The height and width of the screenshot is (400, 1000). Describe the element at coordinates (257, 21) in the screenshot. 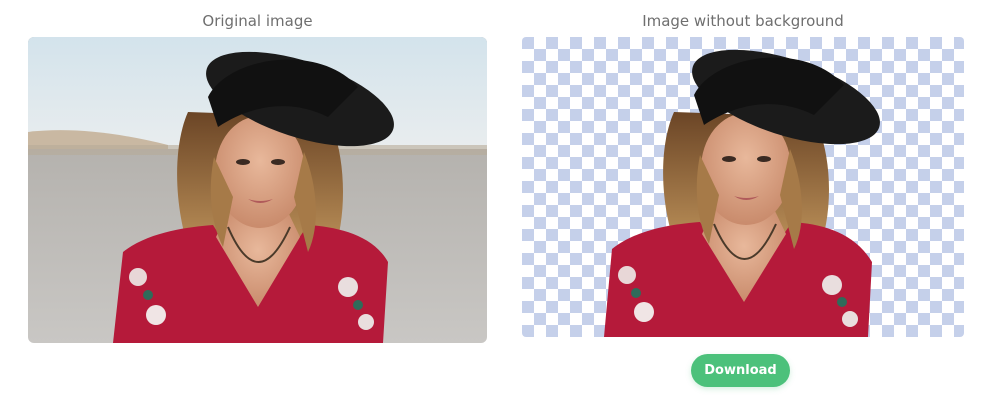

I see `original-image-caption: Original image` at that location.